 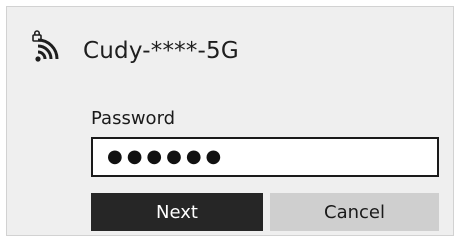 I want to click on cancel-button: Cancel, so click(x=354, y=212).